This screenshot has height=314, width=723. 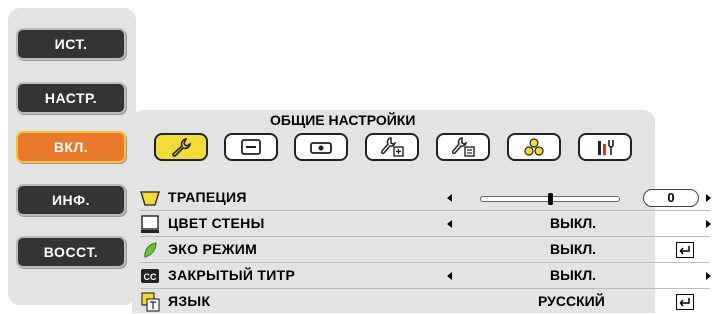 I want to click on tab-options2, so click(x=463, y=147).